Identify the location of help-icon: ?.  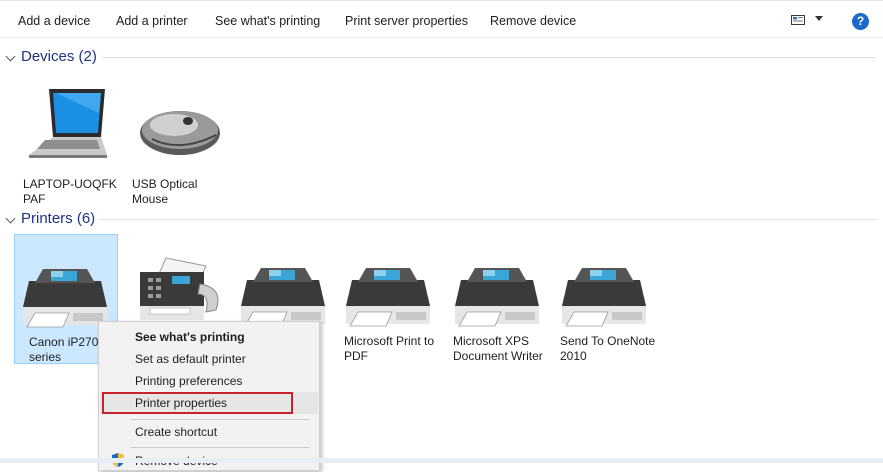
(860, 21).